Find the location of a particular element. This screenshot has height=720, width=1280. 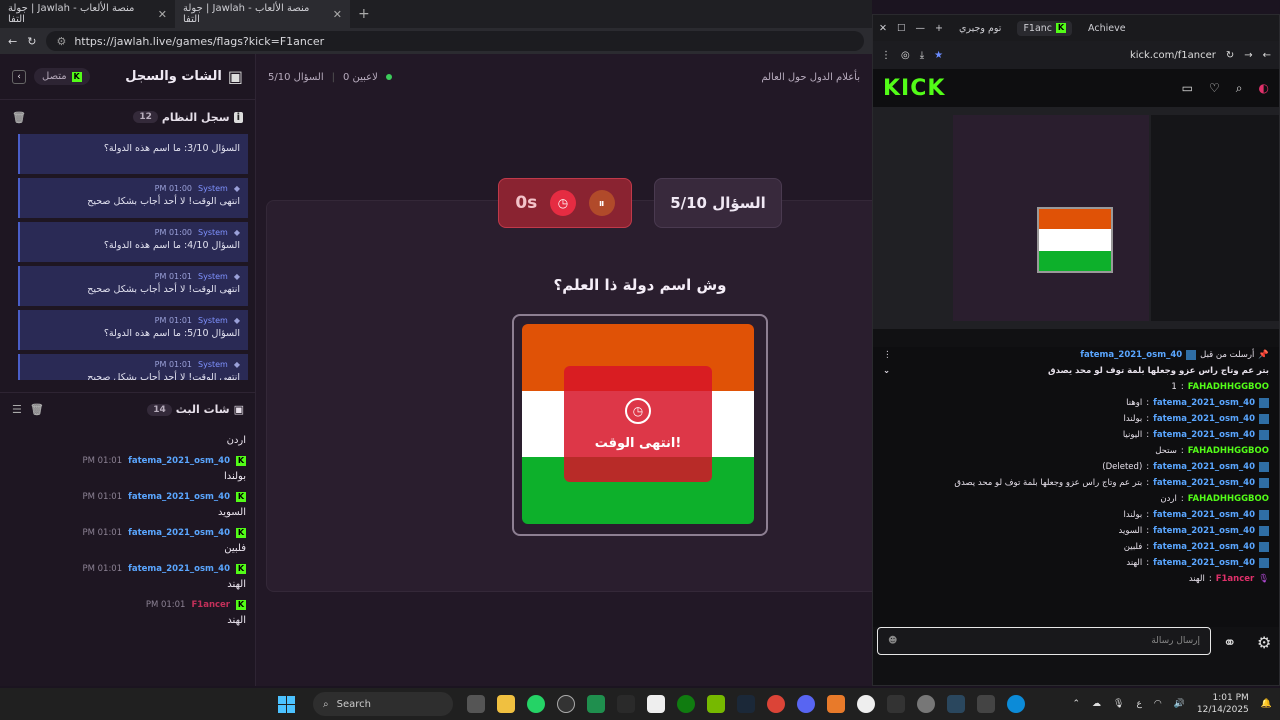

onedrive-icon: ☁ is located at coordinates (1096, 704).